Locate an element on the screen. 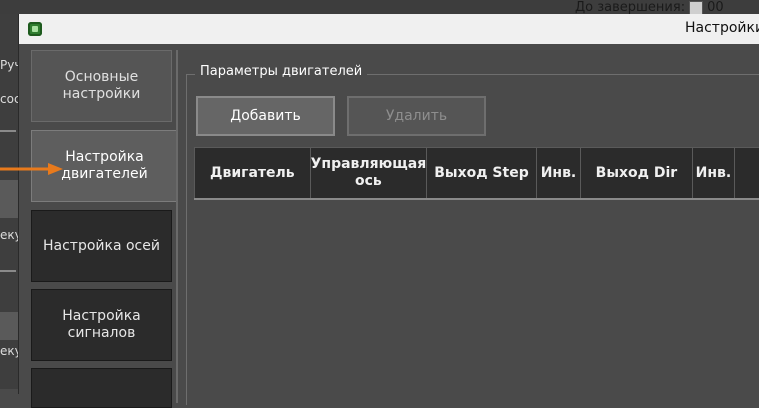 The image size is (759, 408). column-header-step-output: Выход Step is located at coordinates (482, 173).